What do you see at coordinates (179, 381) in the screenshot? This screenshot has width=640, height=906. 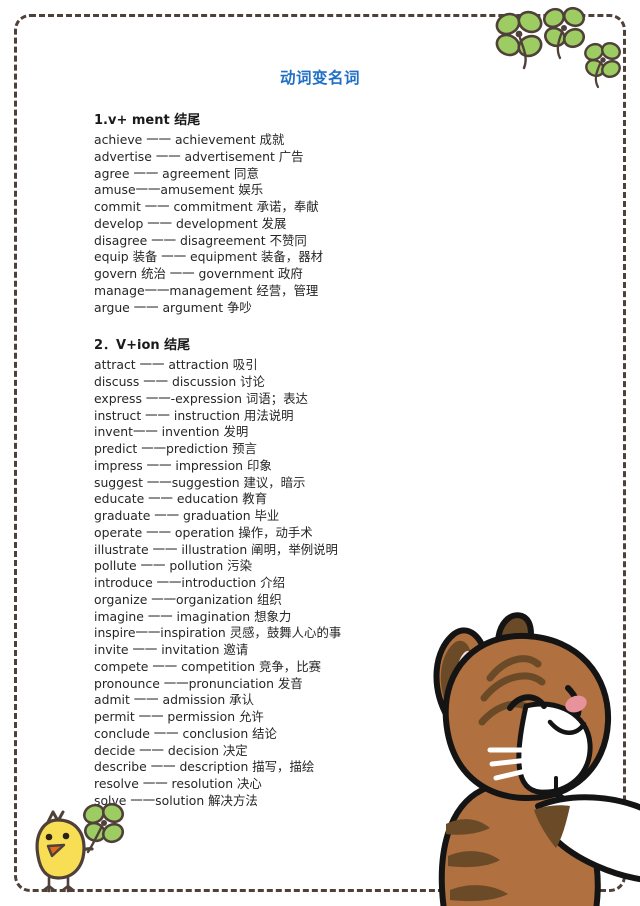 I see `word-entry: discuss 一一 discussion 讨论` at bounding box center [179, 381].